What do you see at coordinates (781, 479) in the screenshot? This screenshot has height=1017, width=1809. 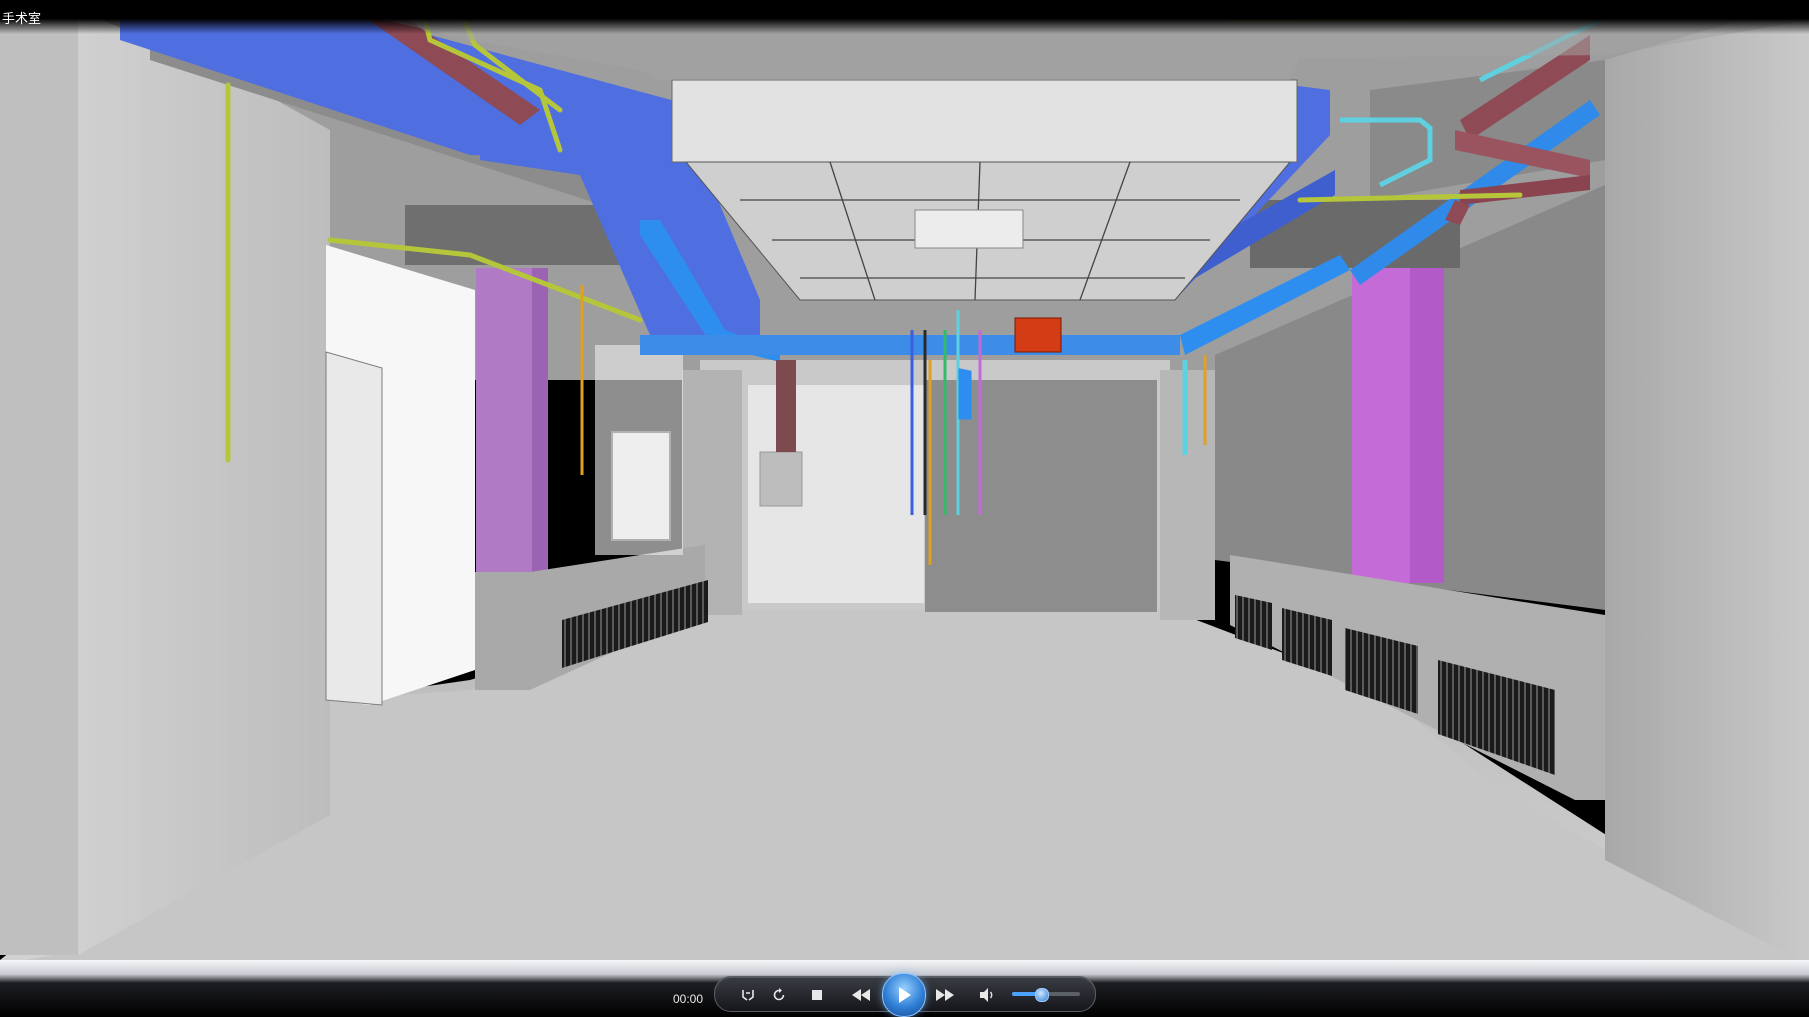 I see `wall-panel-box` at bounding box center [781, 479].